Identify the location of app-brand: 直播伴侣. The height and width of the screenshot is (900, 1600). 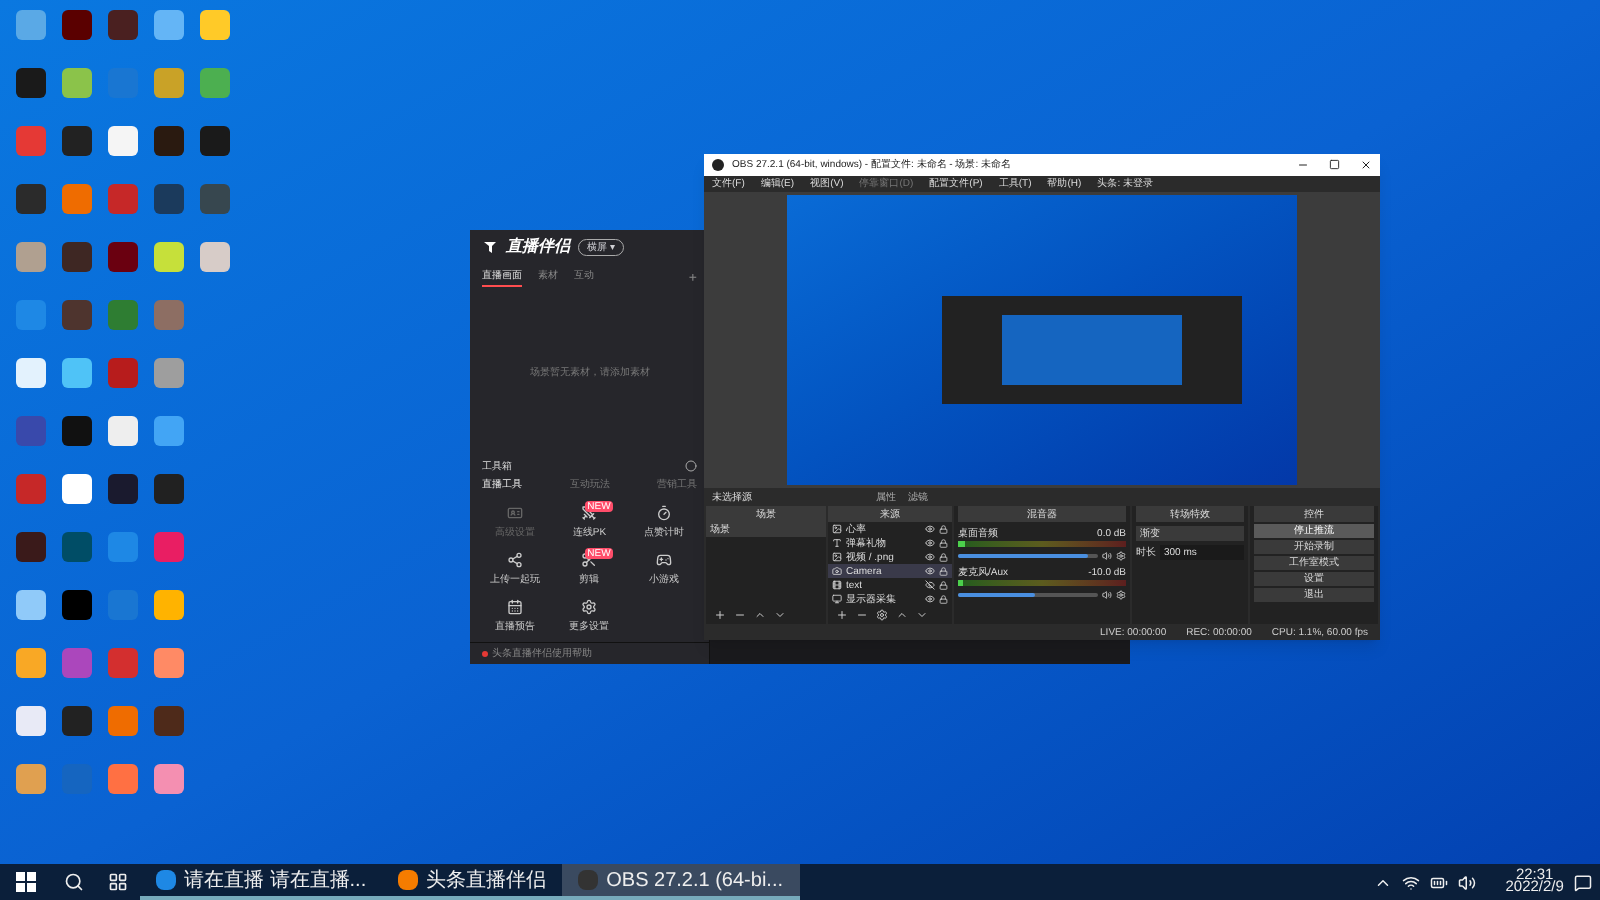
(538, 247).